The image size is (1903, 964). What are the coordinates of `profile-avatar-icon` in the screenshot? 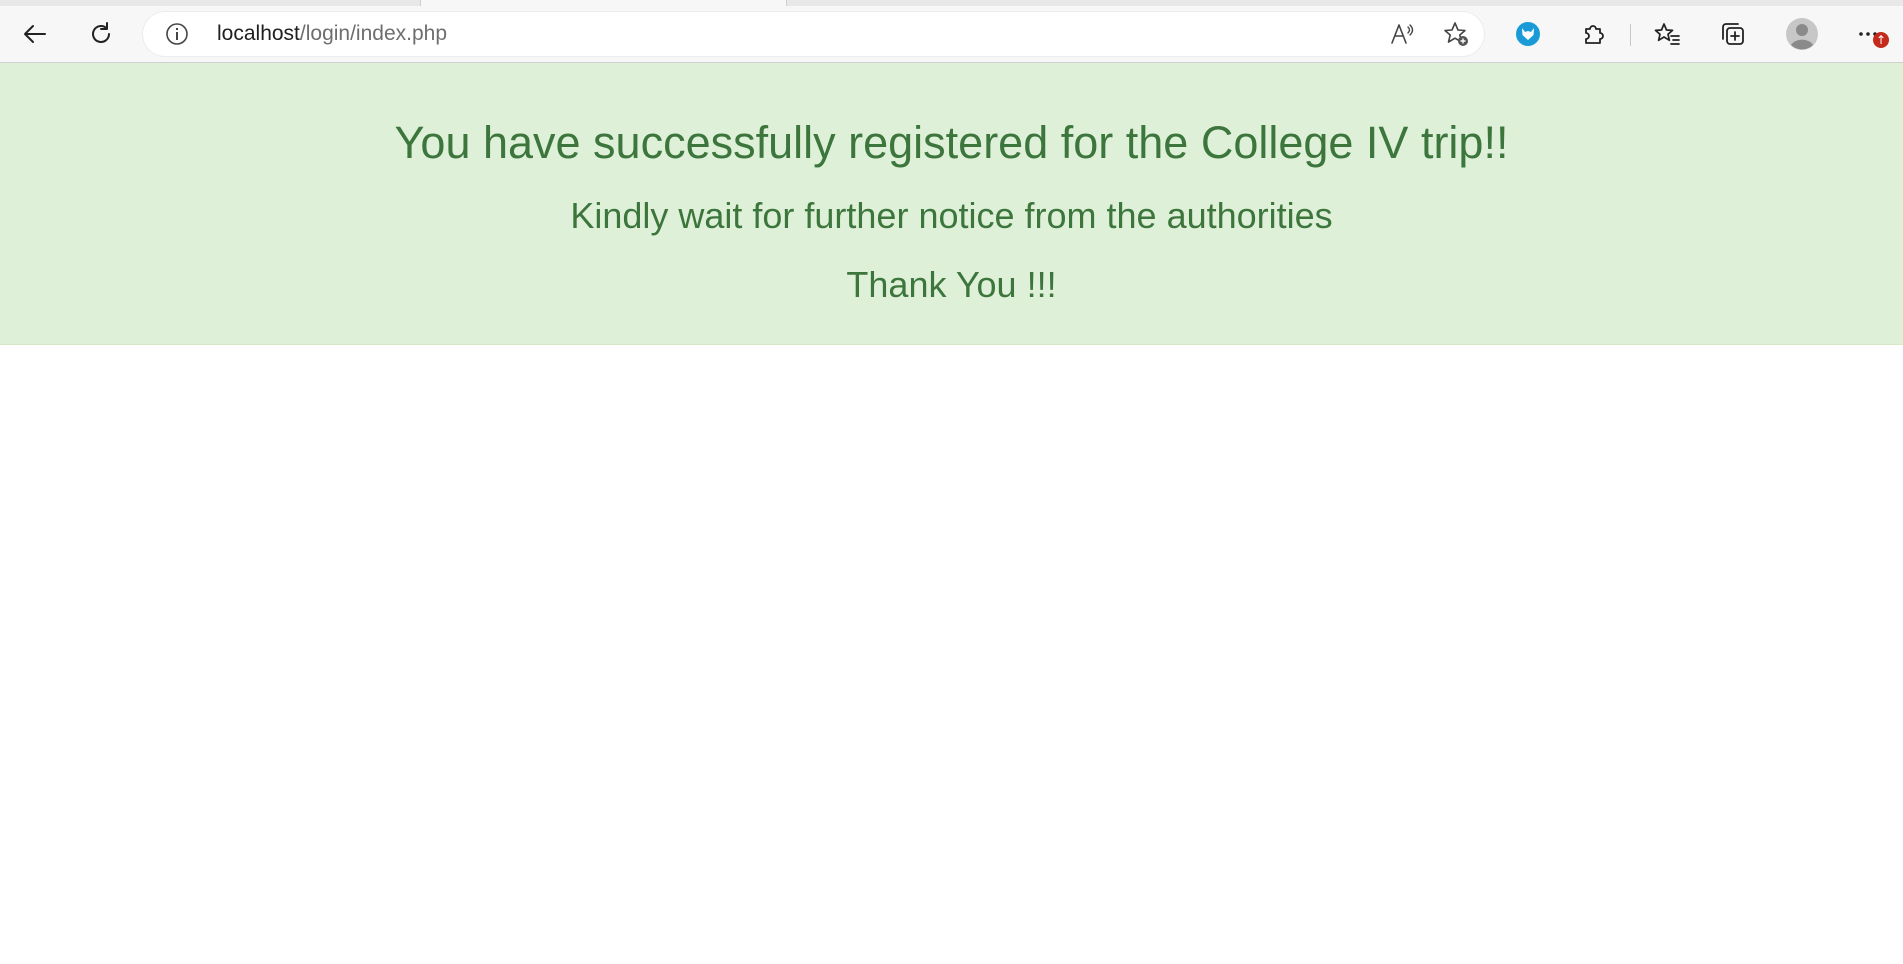 It's located at (1802, 34).